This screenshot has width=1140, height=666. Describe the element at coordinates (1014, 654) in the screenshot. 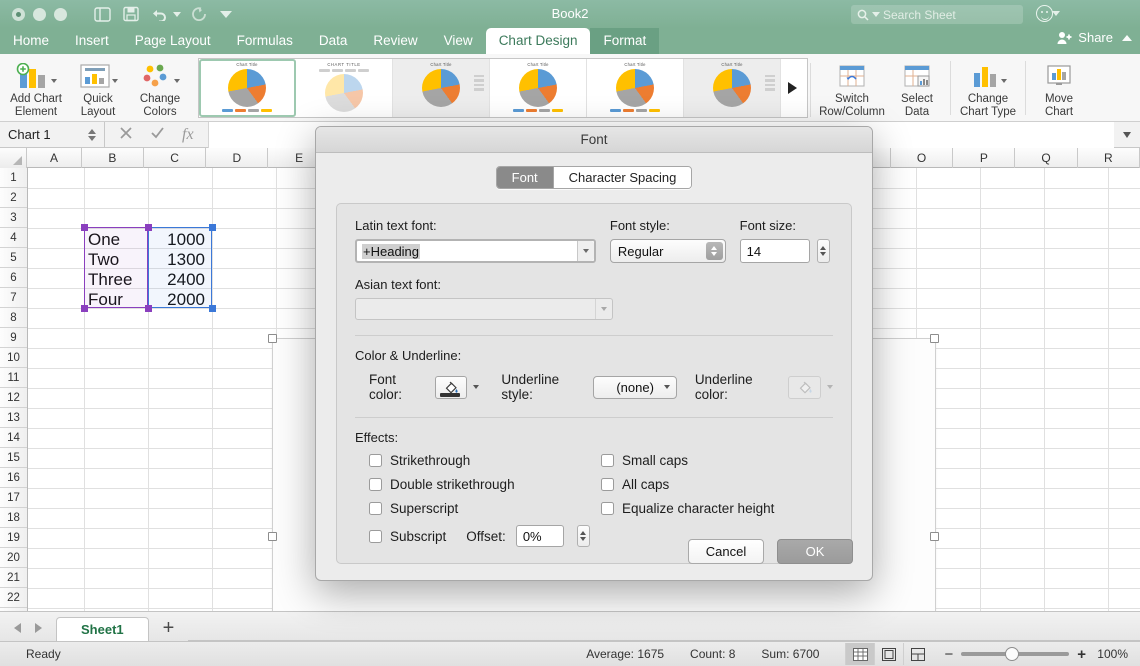

I see `zoom-control: − +` at that location.